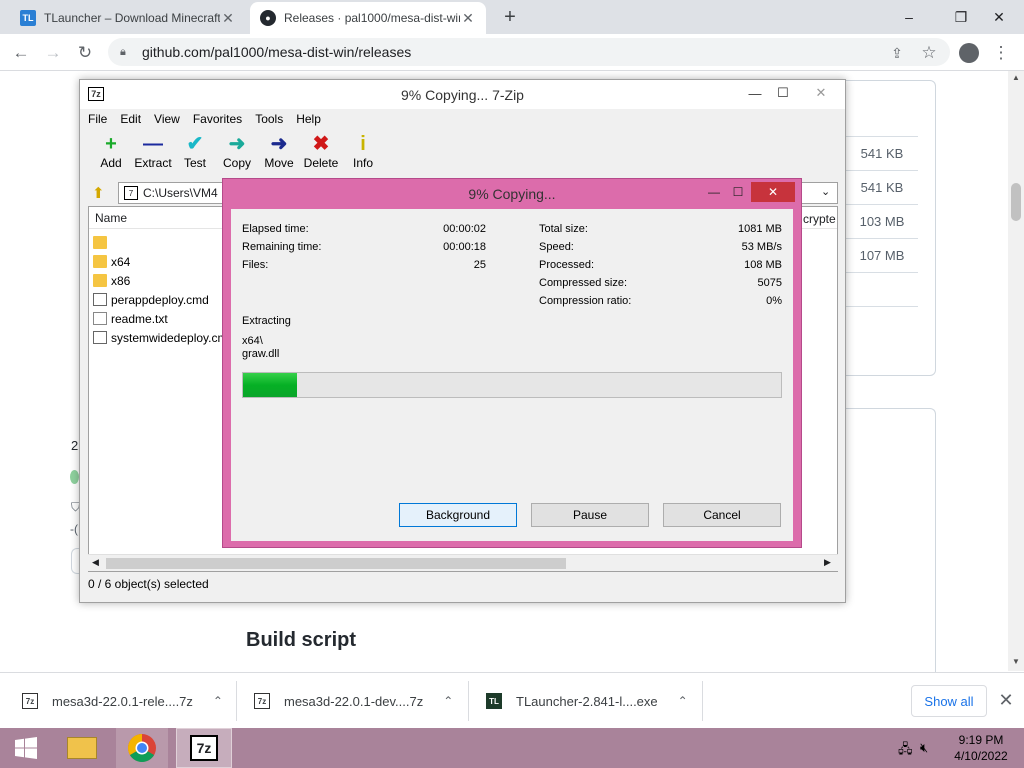 Image resolution: width=1024 pixels, height=768 pixels. I want to click on start-button, so click(26, 748).